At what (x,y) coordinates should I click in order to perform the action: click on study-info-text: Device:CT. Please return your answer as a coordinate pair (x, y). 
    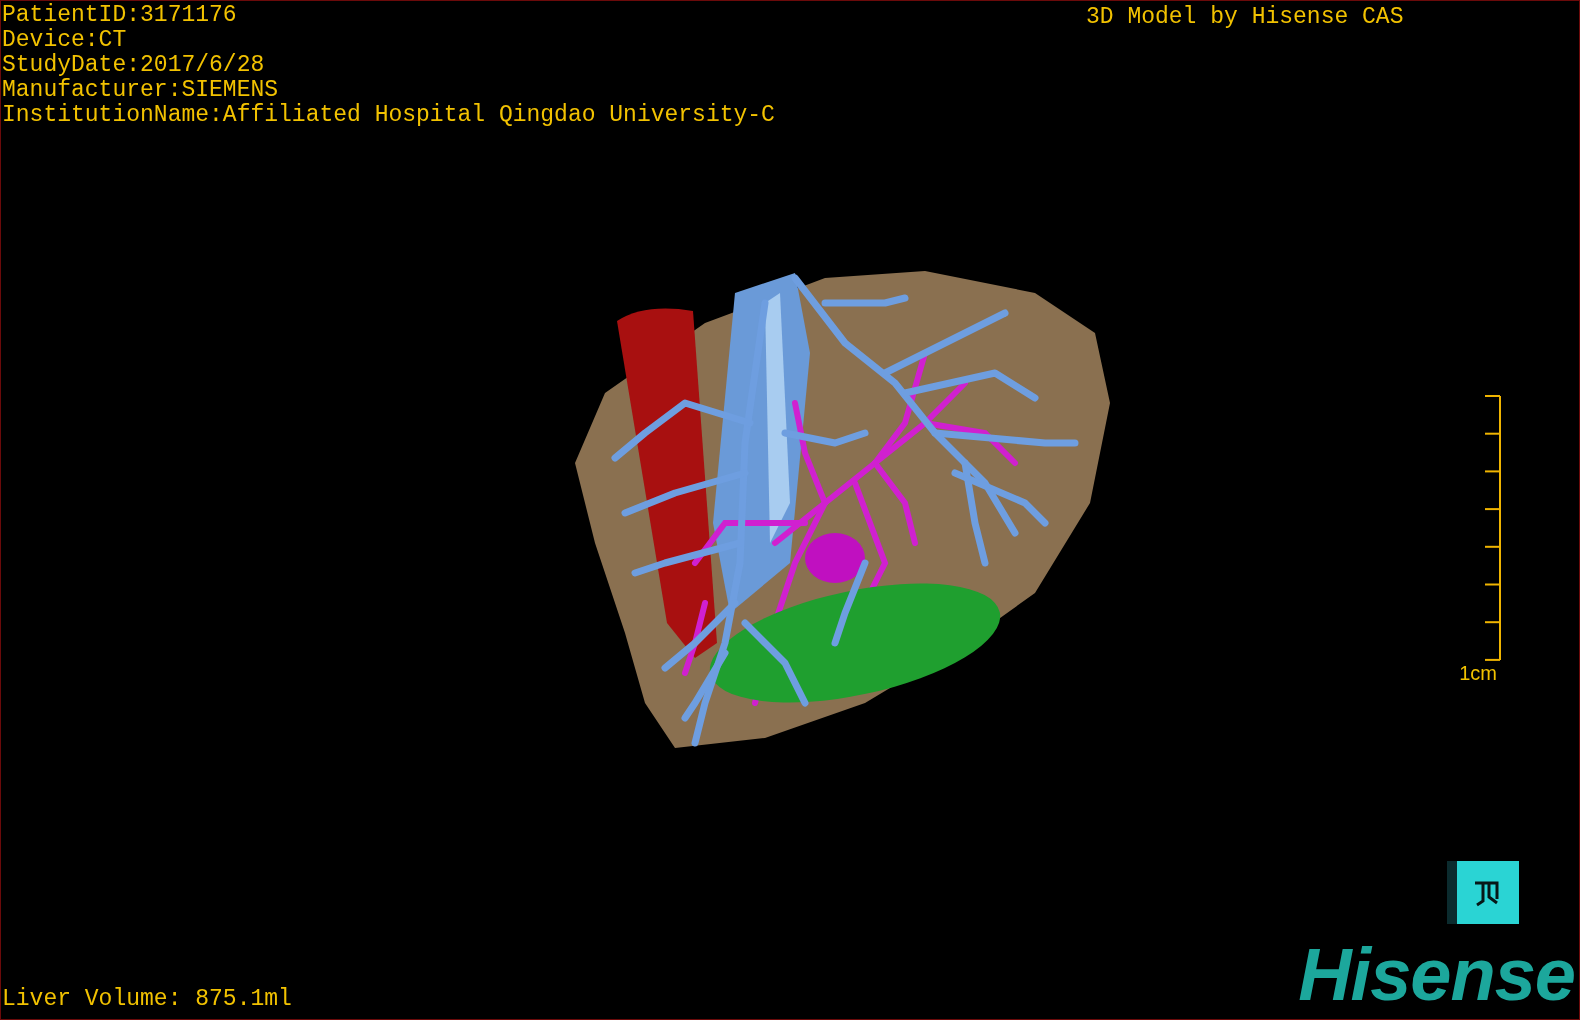
    Looking at the image, I should click on (65, 40).